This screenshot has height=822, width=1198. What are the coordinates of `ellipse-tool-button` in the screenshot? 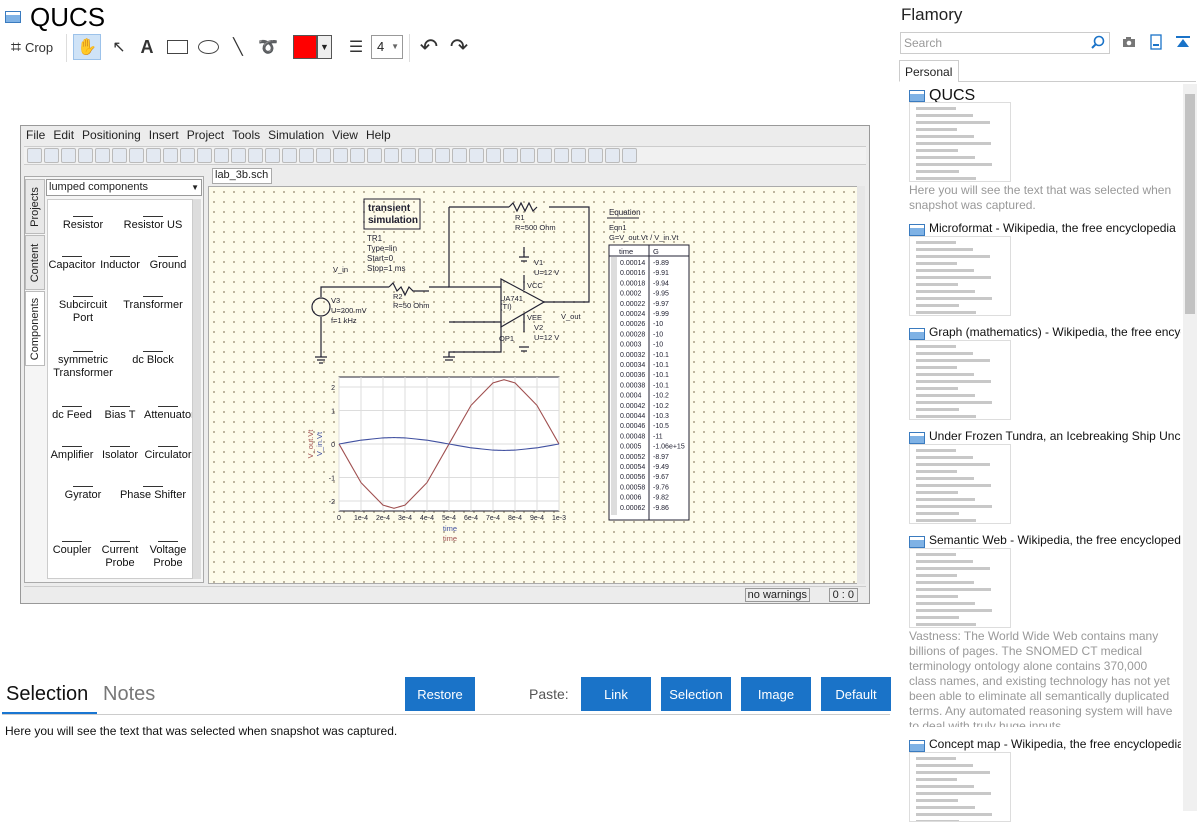 It's located at (208, 47).